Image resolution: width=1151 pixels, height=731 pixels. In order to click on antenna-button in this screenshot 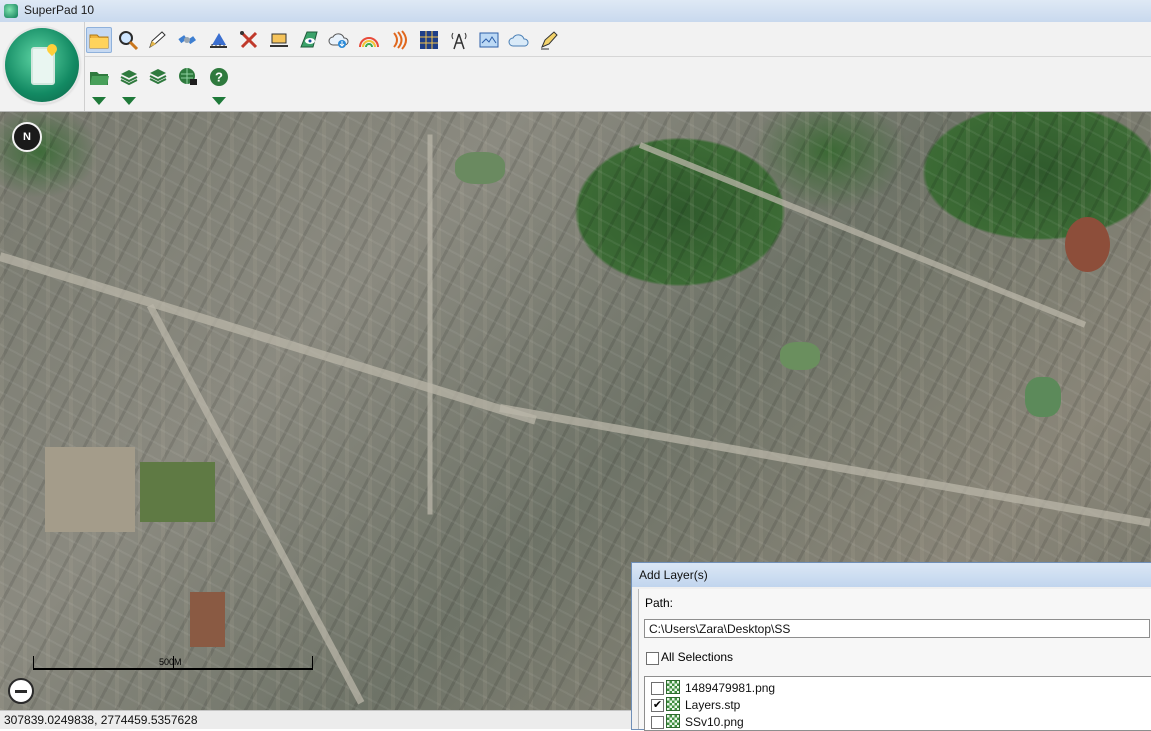, I will do `click(459, 40)`.